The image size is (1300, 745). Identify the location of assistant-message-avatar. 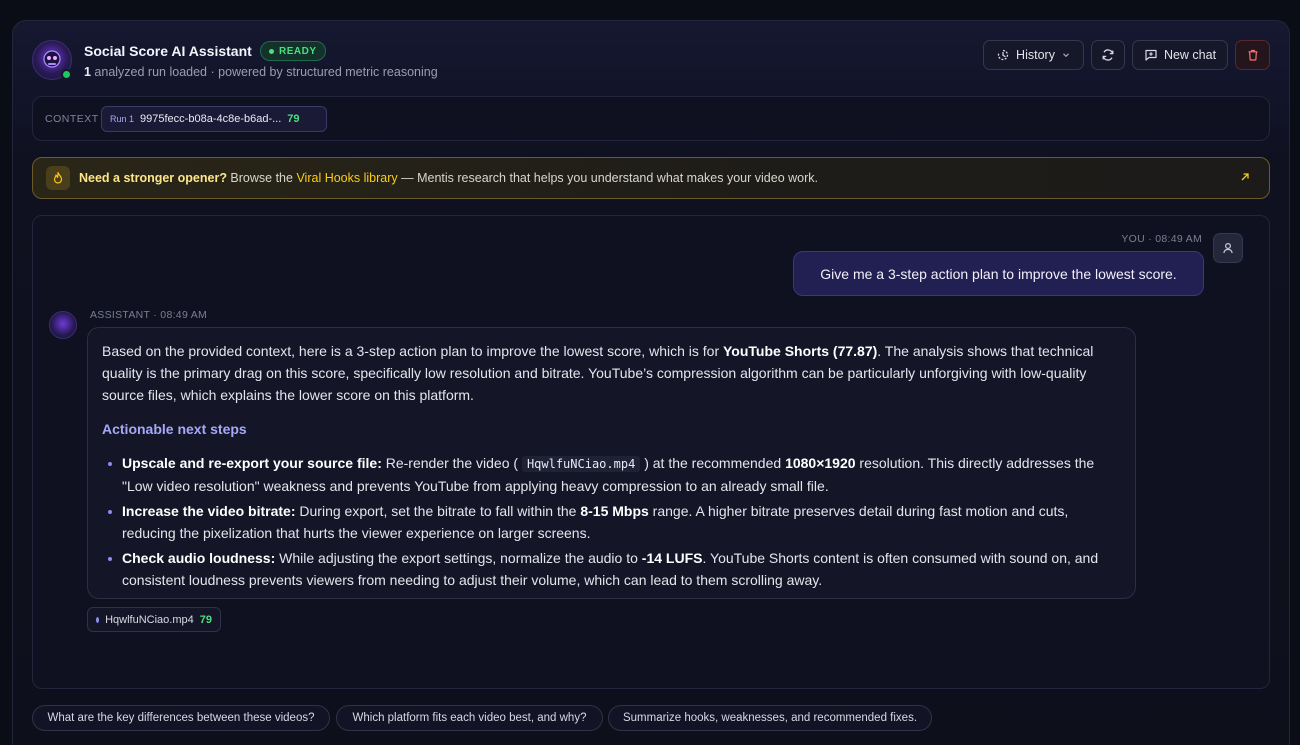
(63, 325).